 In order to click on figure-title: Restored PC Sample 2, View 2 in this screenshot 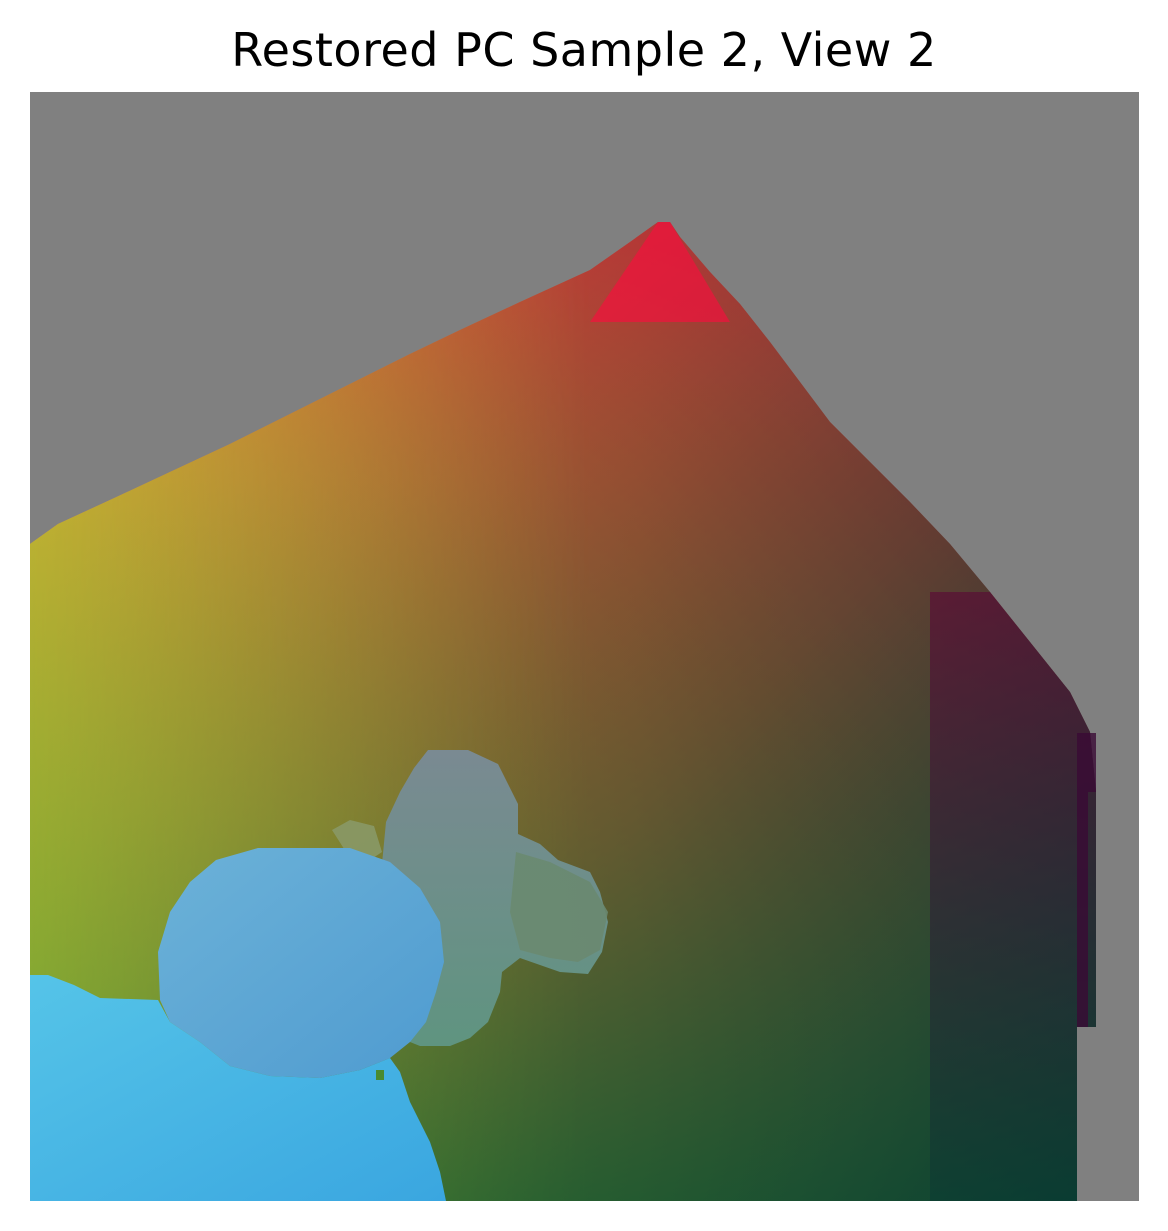, I will do `click(584, 50)`.